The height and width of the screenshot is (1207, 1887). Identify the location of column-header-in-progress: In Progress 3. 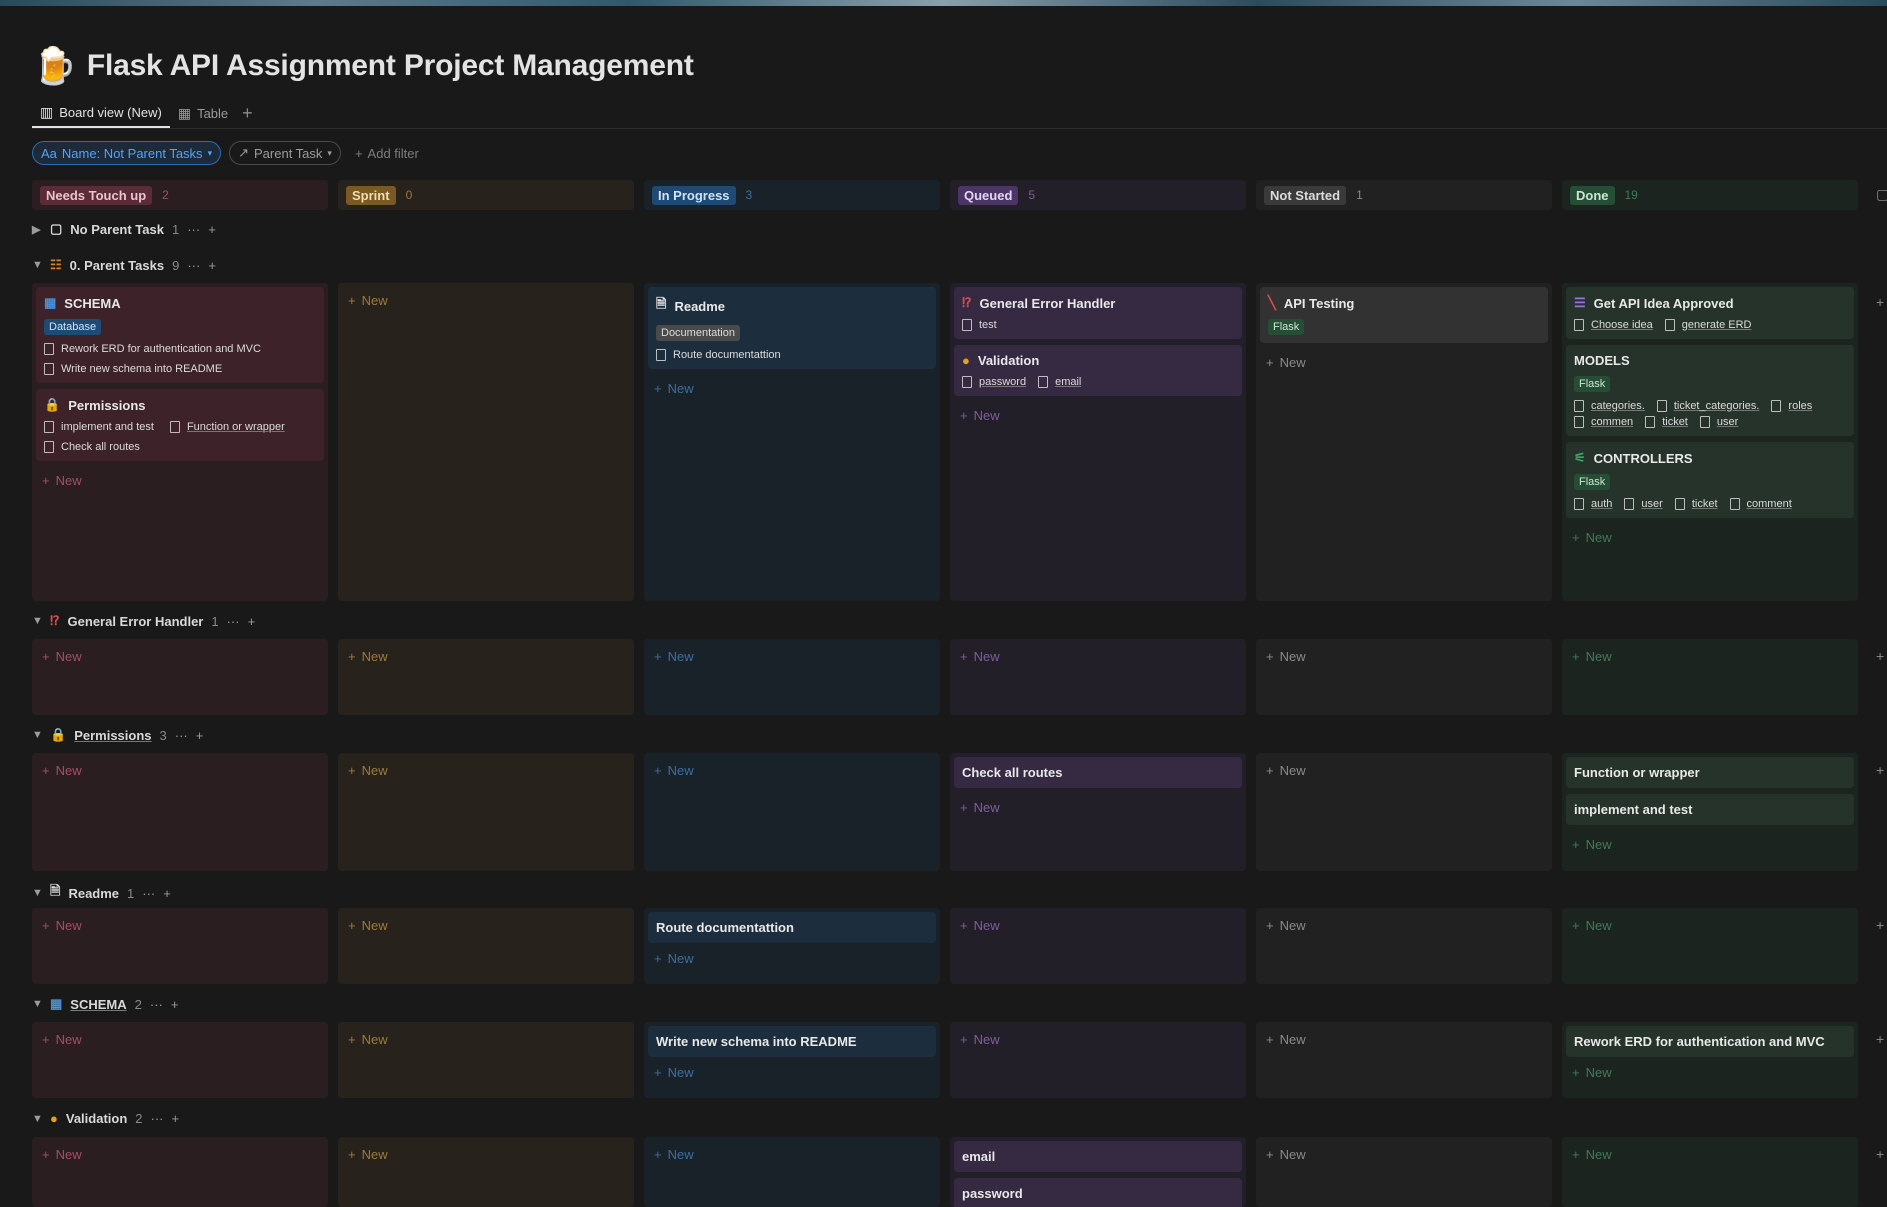
(792, 195).